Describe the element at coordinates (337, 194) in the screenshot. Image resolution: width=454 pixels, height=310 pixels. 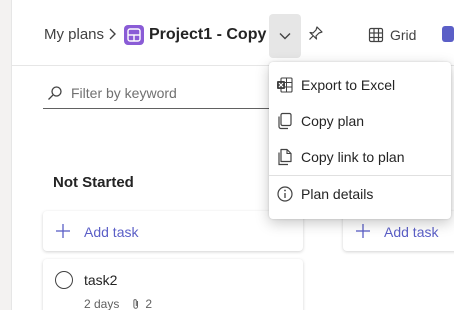
I see `menu-item-label: Plan details` at that location.